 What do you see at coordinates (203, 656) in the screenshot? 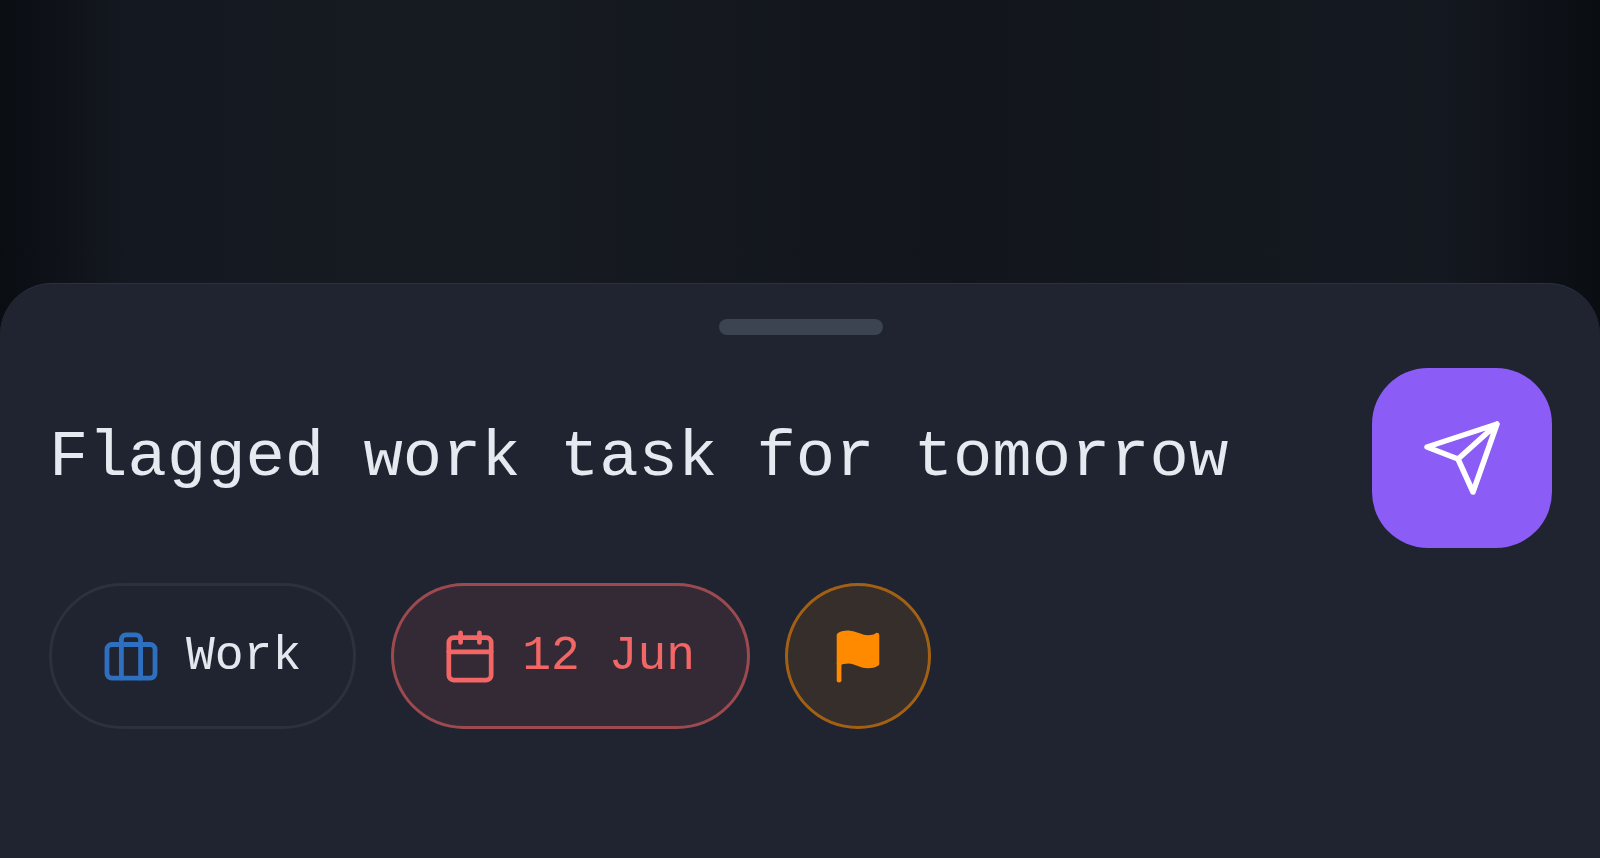
I see `project-chip: Work` at bounding box center [203, 656].